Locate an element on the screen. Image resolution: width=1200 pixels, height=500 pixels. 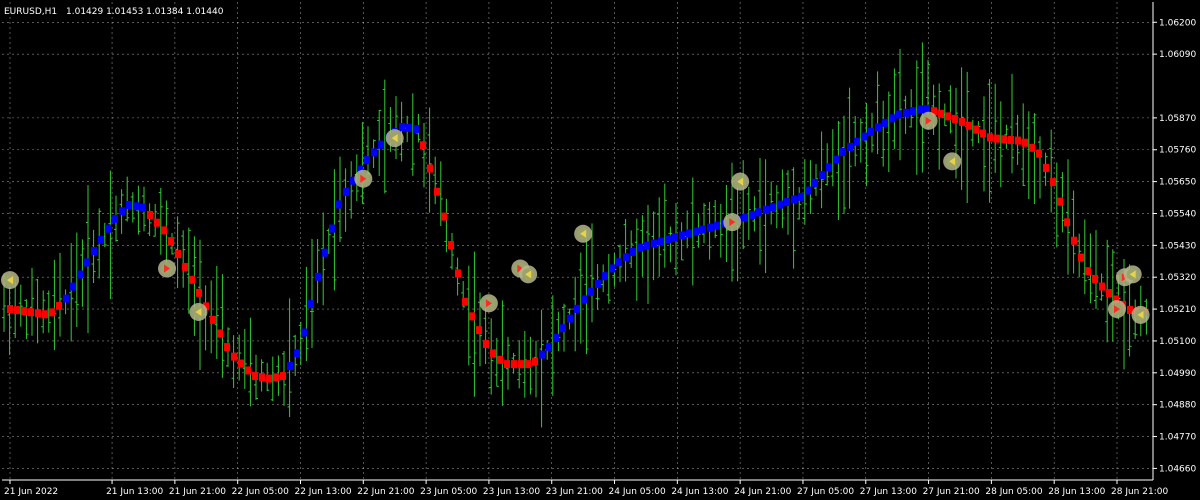
chart-title: EURUSD,H1 is located at coordinates (30, 12).